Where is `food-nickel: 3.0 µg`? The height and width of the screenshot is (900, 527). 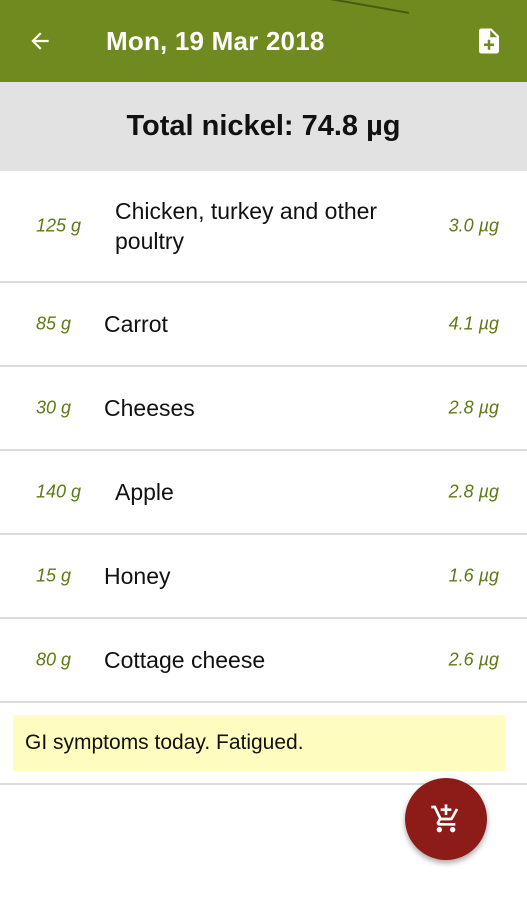
food-nickel: 3.0 µg is located at coordinates (473, 225).